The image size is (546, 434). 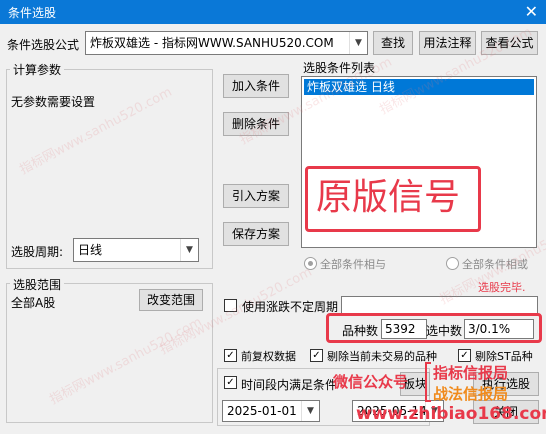 What do you see at coordinates (388, 197) in the screenshot?
I see `signal-banner-text: 原版信号` at bounding box center [388, 197].